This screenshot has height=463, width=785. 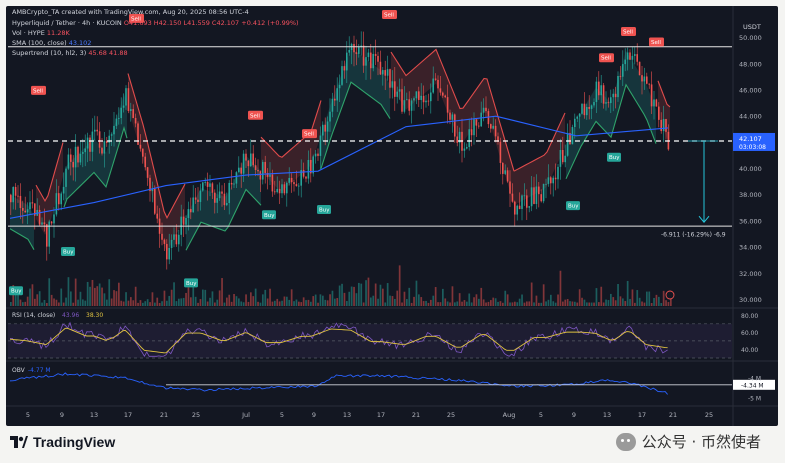 I want to click on symbol-name: Hyperliquid / Tether · 4h · KUCOIN, so click(x=67, y=23).